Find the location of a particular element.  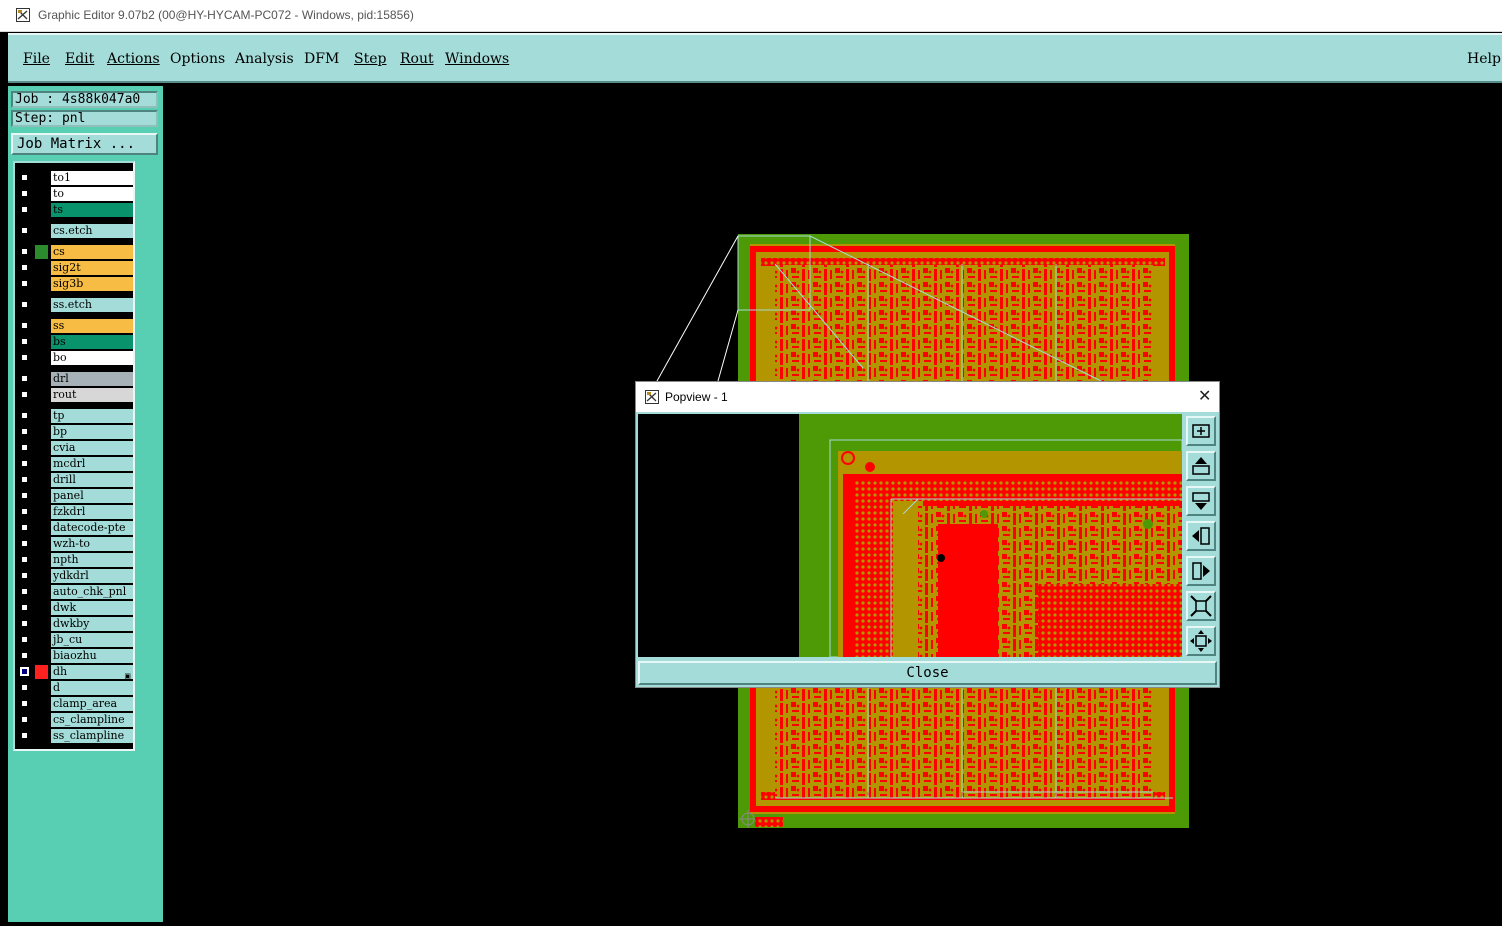

layer-name: datecode-pte is located at coordinates (92, 528).